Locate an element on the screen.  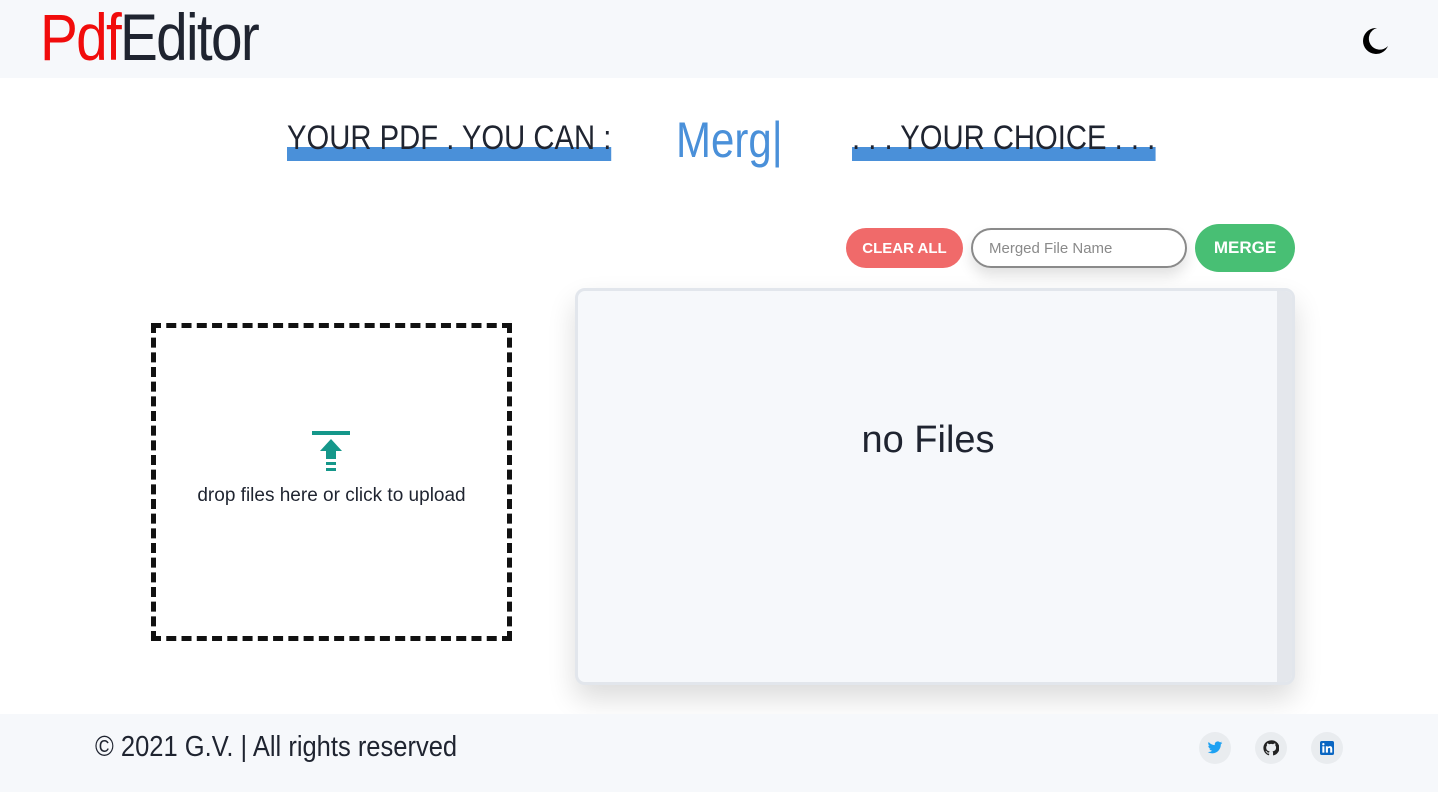
github-icon is located at coordinates (1271, 748).